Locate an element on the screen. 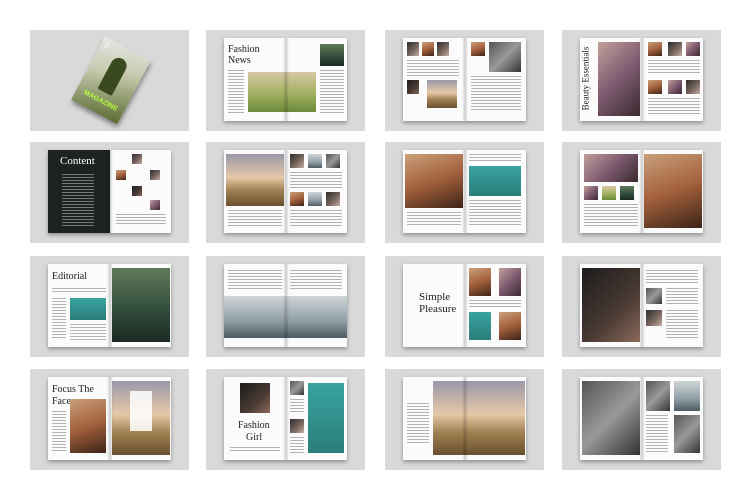  mockup-tile-fashion-girl: Fashion Girl is located at coordinates (285, 419).